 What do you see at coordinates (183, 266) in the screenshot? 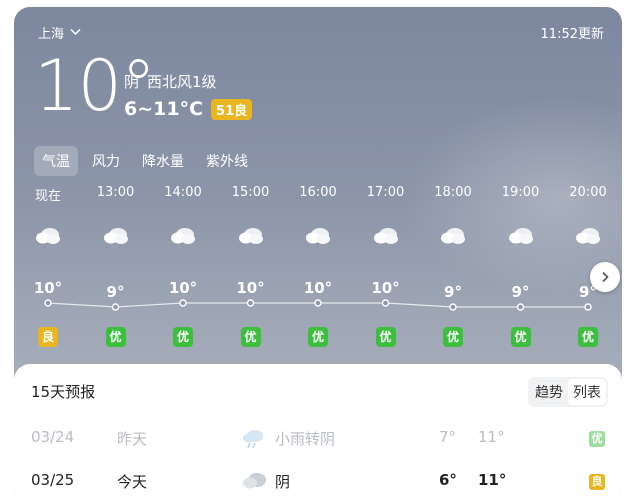
I see `hourly-item: 14:00 10° 优` at bounding box center [183, 266].